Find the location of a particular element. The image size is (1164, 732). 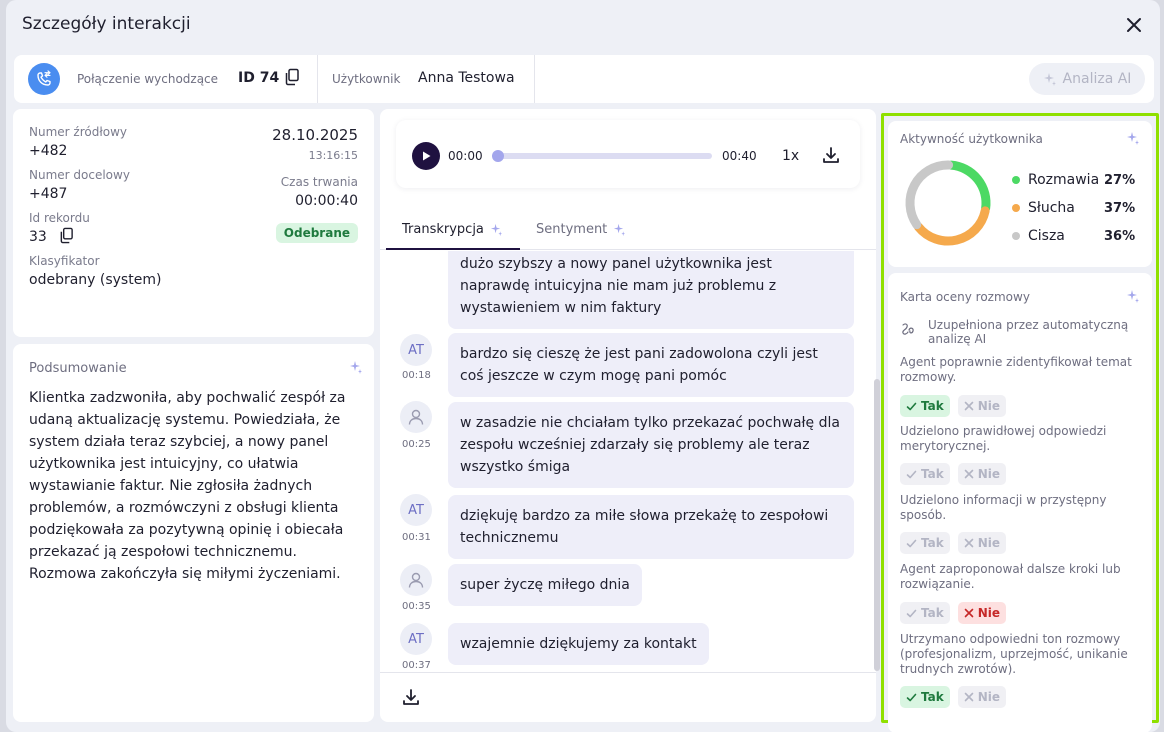

record-id-value: 33 is located at coordinates (38, 237).